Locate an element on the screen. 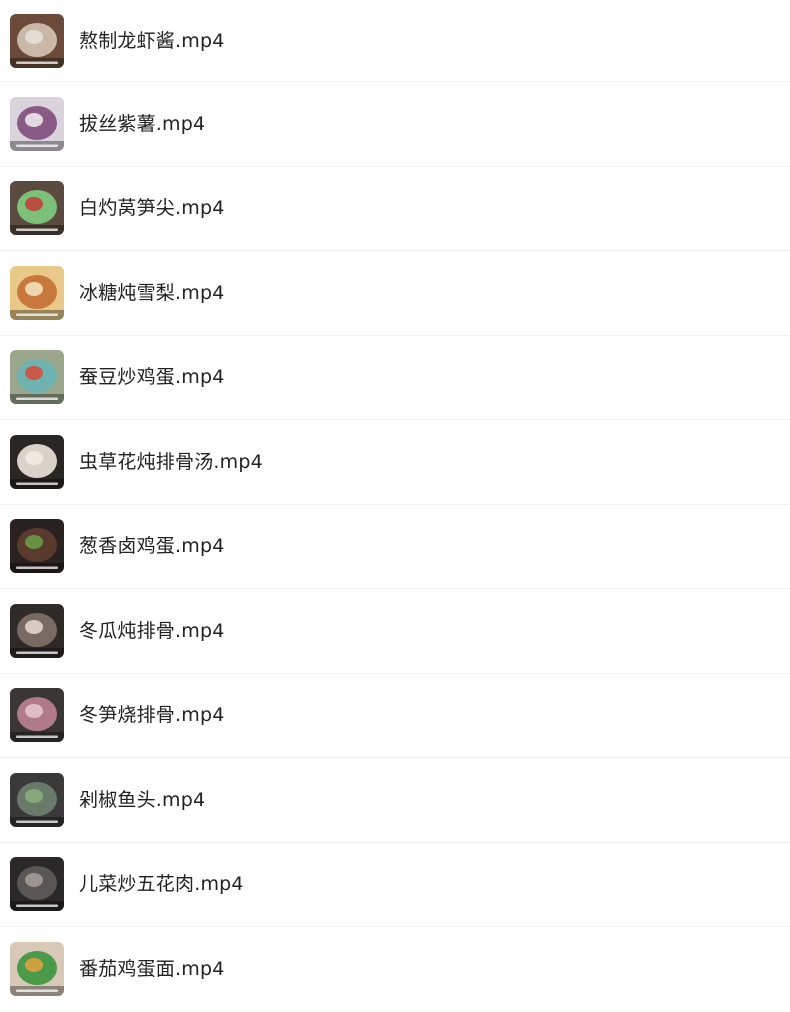 This screenshot has width=790, height=1012. file-list-item: 熬制龙虾酱.mp4 is located at coordinates (395, 41).